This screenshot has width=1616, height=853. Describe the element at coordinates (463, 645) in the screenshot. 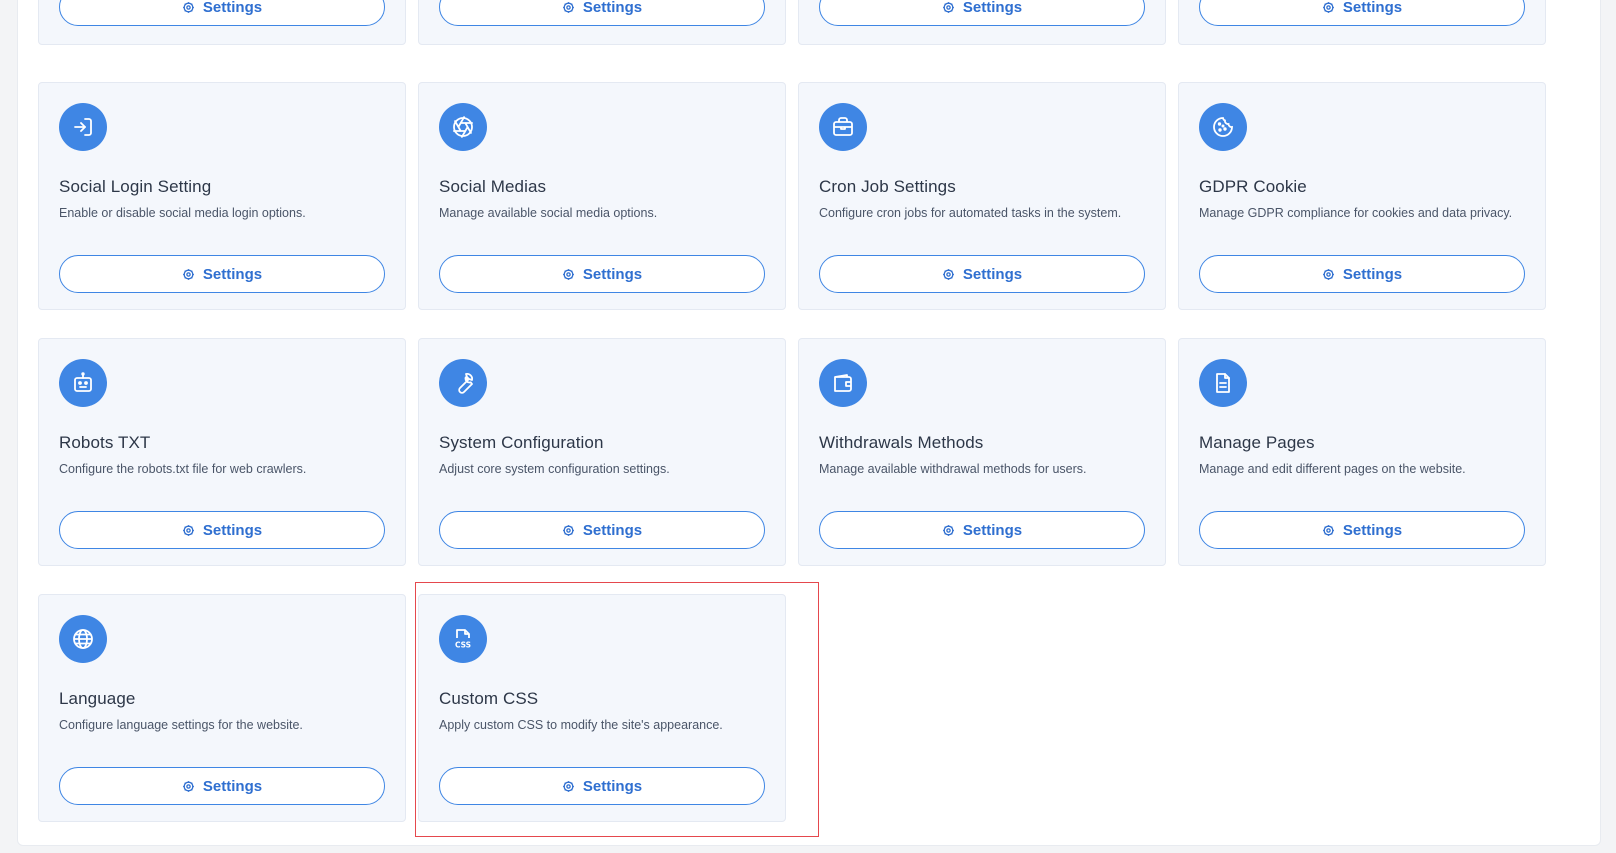

I see `svg-text: CSS` at that location.